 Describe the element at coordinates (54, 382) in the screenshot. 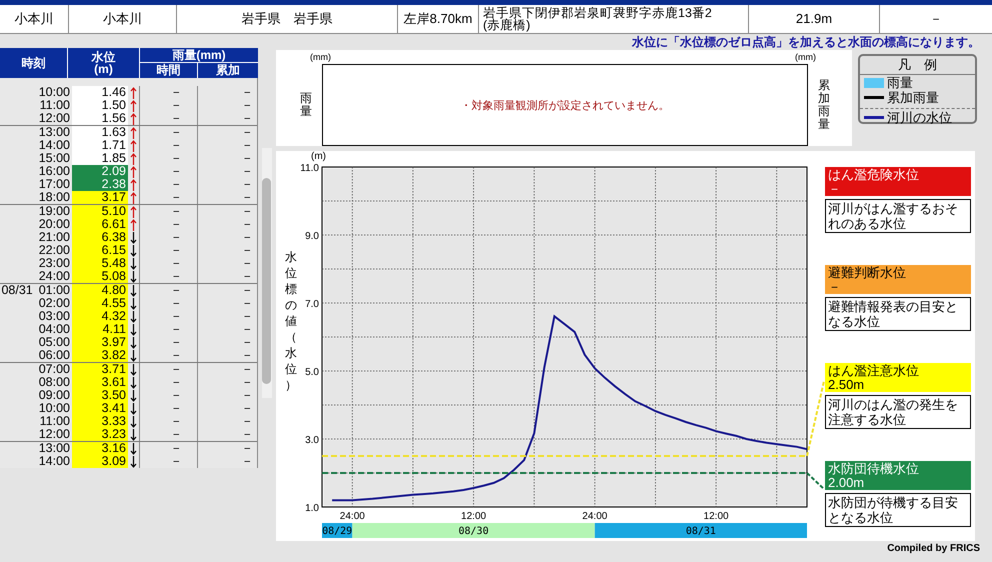

I see `time-text: 08:00` at that location.